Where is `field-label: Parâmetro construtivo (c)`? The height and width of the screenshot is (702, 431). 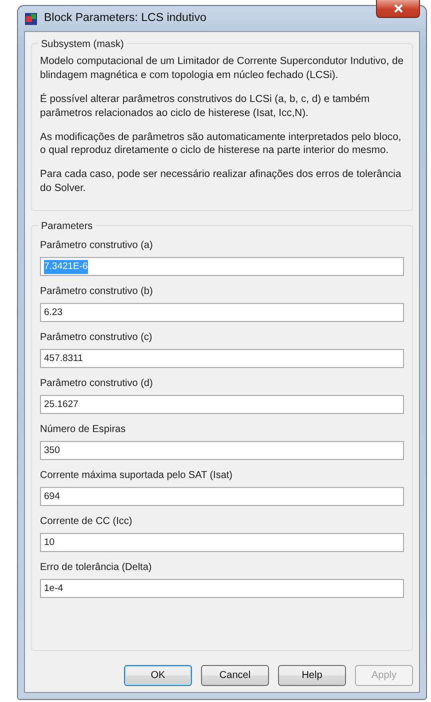
field-label: Parâmetro construtivo (c) is located at coordinates (97, 338).